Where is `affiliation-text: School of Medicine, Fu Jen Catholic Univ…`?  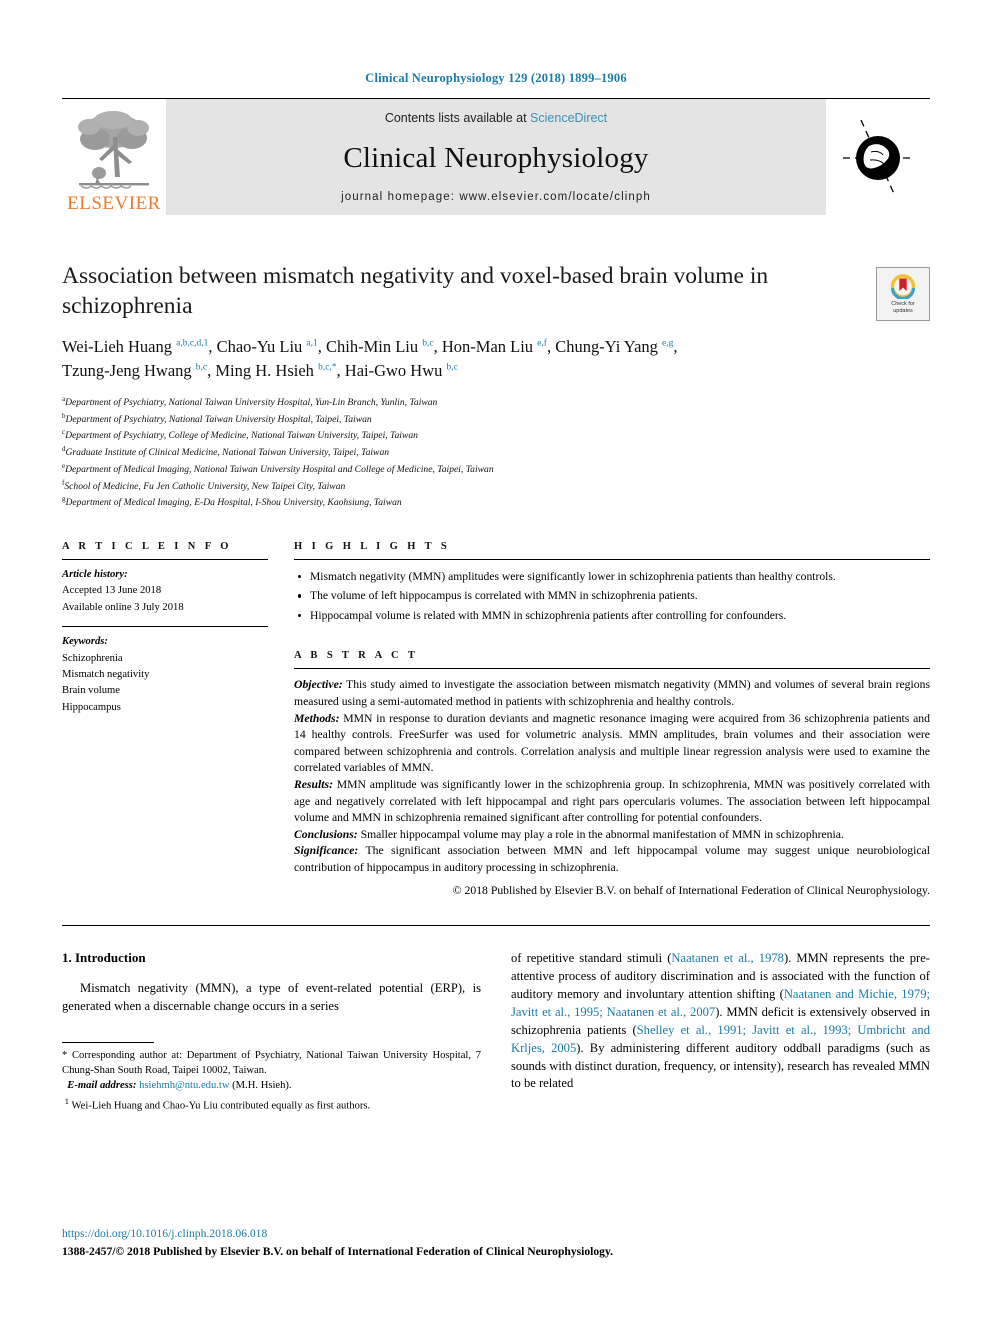 affiliation-text: School of Medicine, Fu Jen Catholic Univ… is located at coordinates (205, 486).